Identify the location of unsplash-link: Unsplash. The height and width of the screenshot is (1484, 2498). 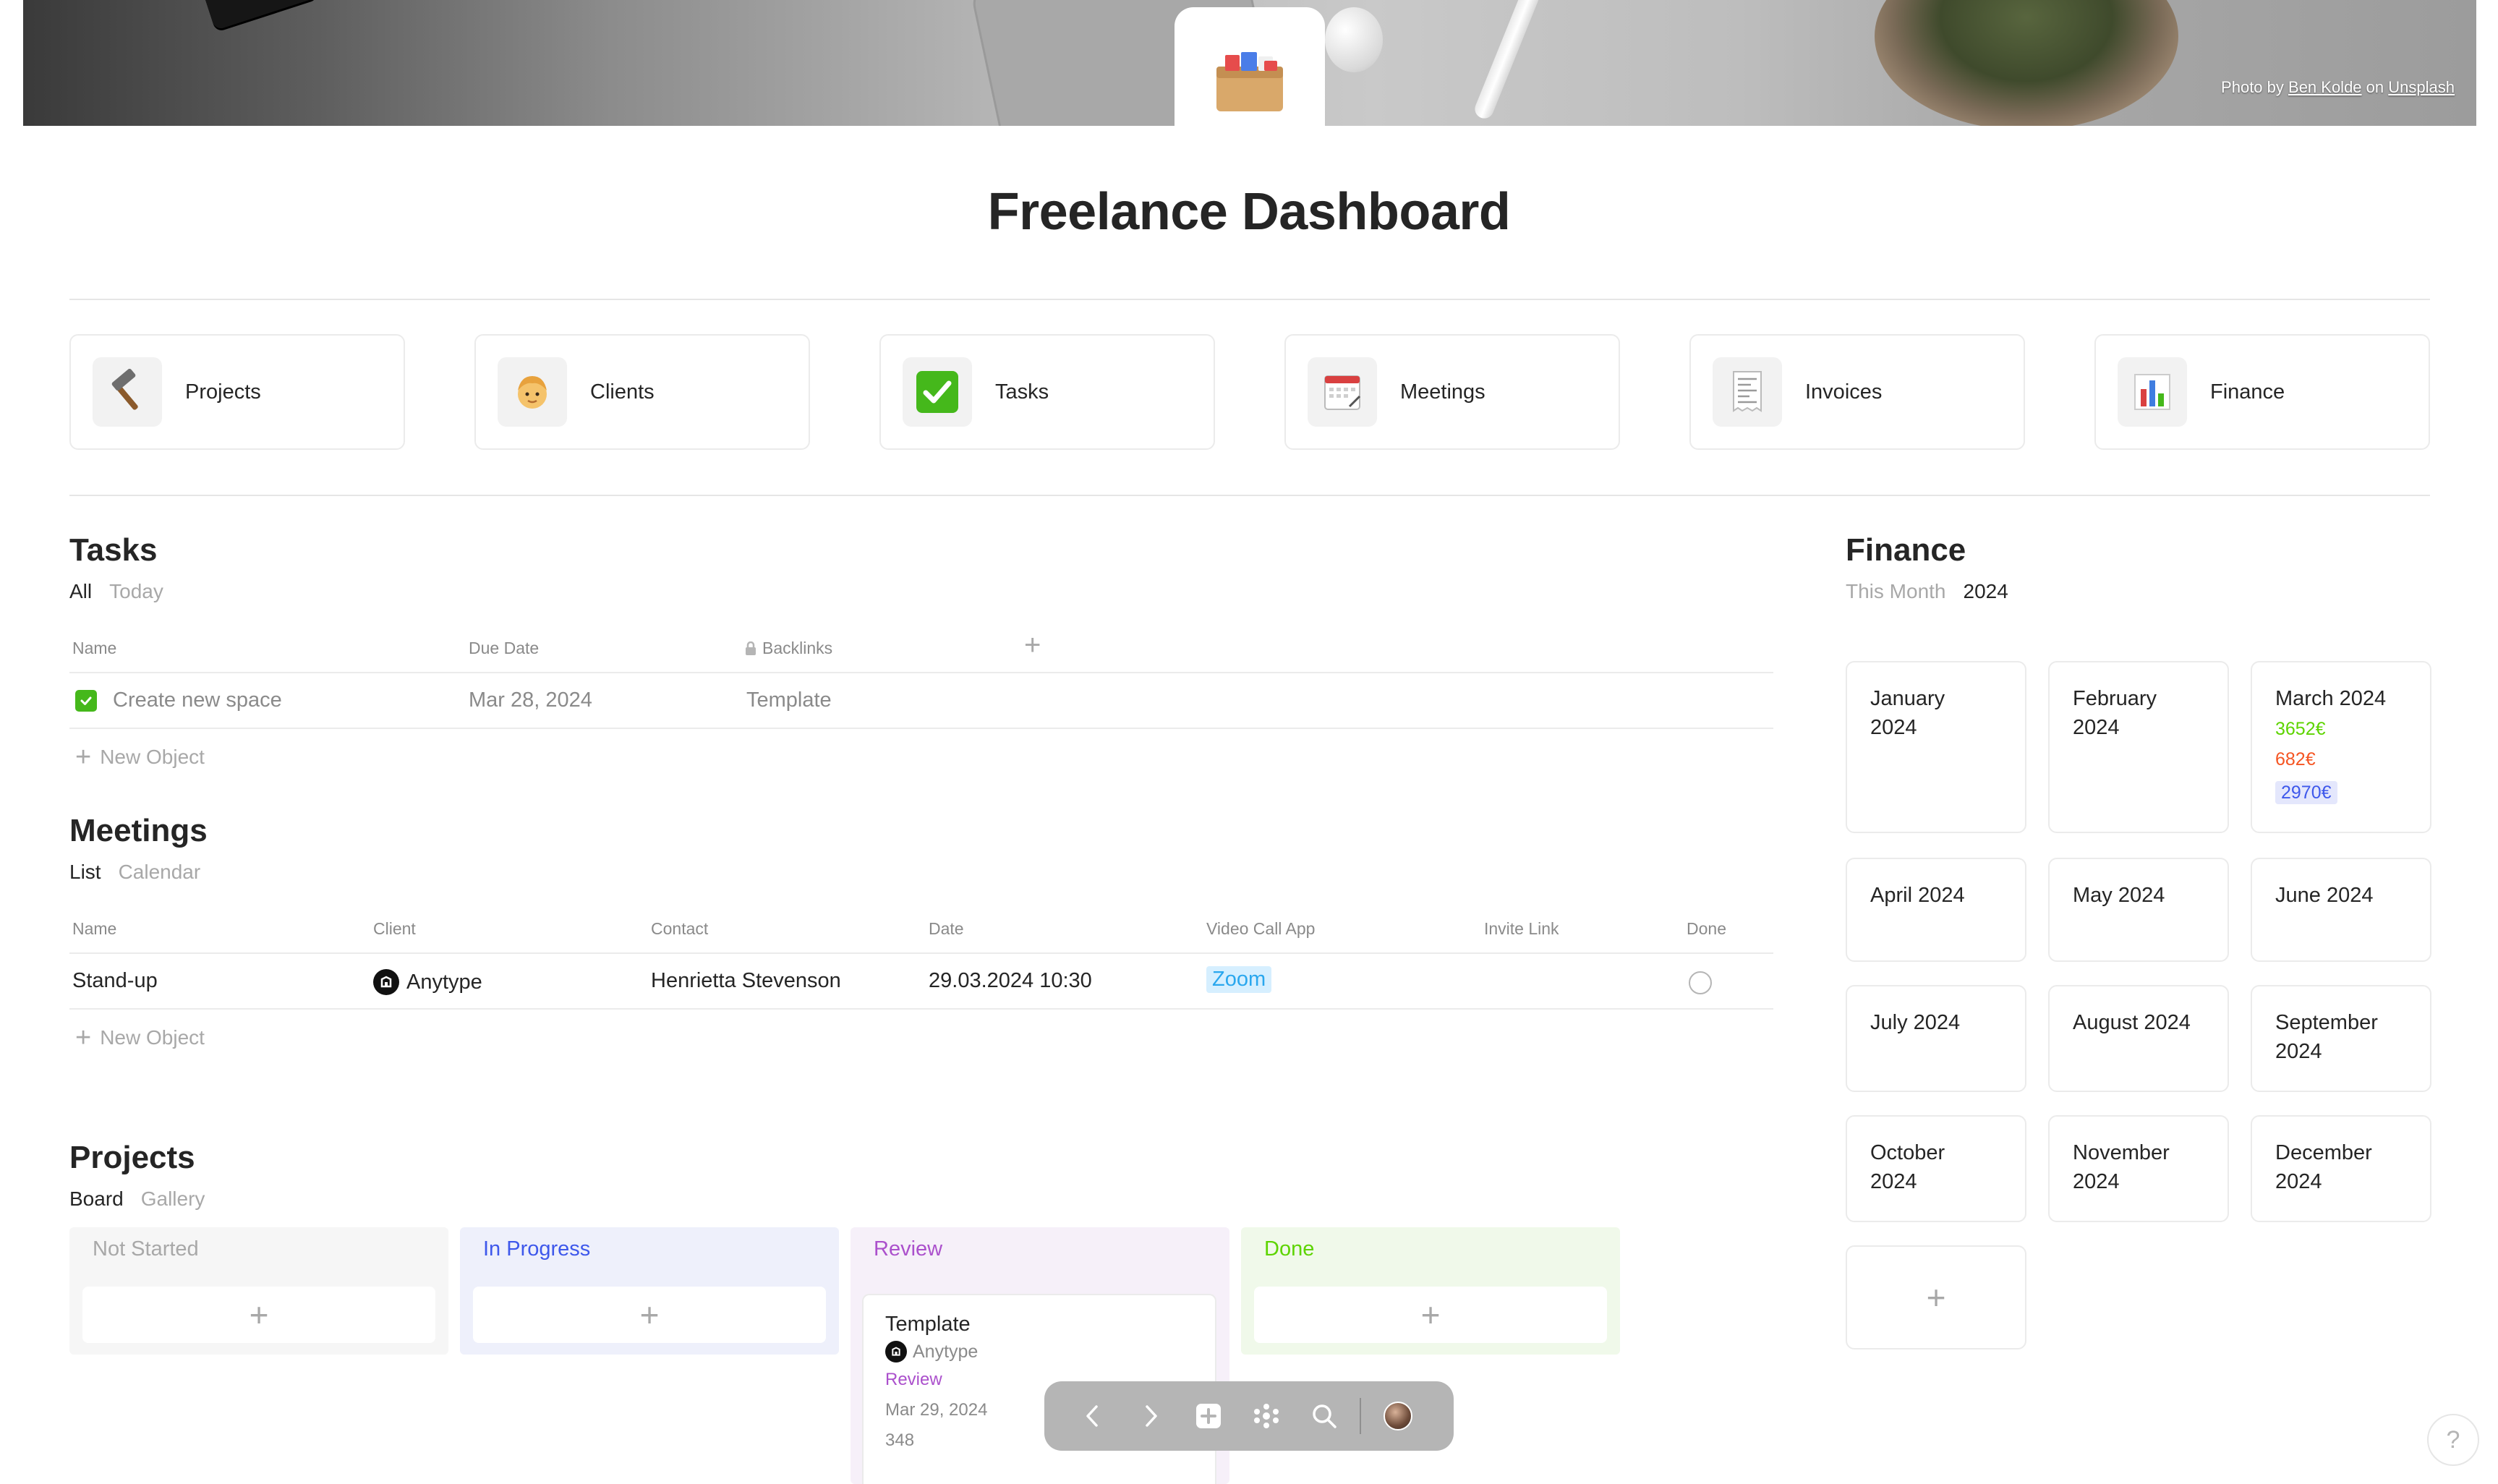
(2422, 87).